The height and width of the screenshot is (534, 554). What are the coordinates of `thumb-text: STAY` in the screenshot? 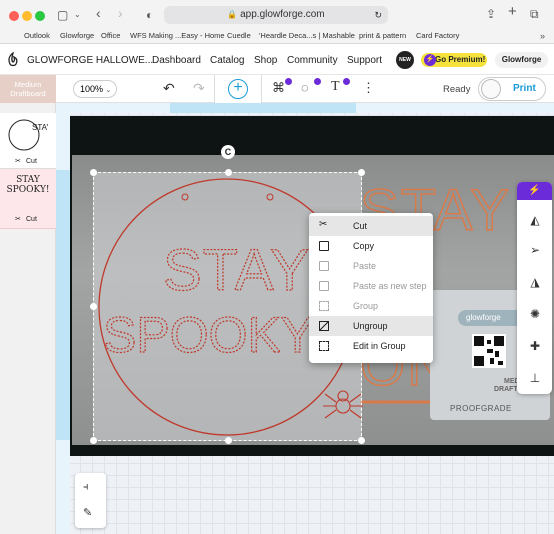 It's located at (40, 127).